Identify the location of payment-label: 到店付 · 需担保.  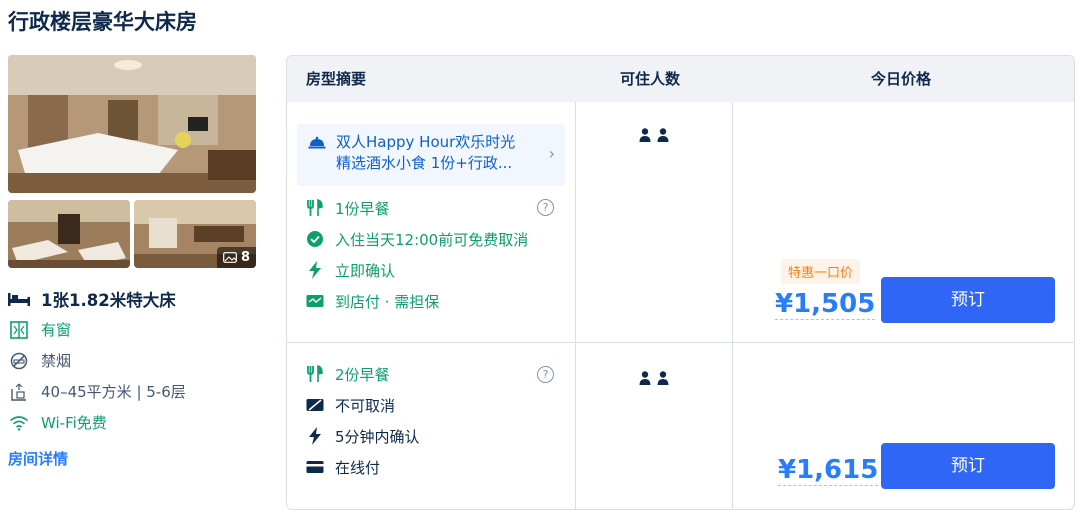
(387, 301).